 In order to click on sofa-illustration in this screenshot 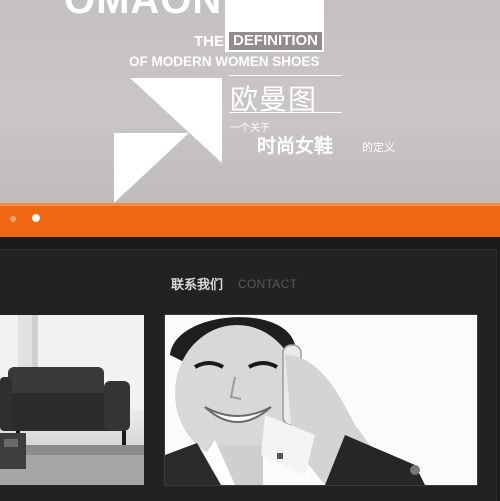, I will do `click(72, 400)`.